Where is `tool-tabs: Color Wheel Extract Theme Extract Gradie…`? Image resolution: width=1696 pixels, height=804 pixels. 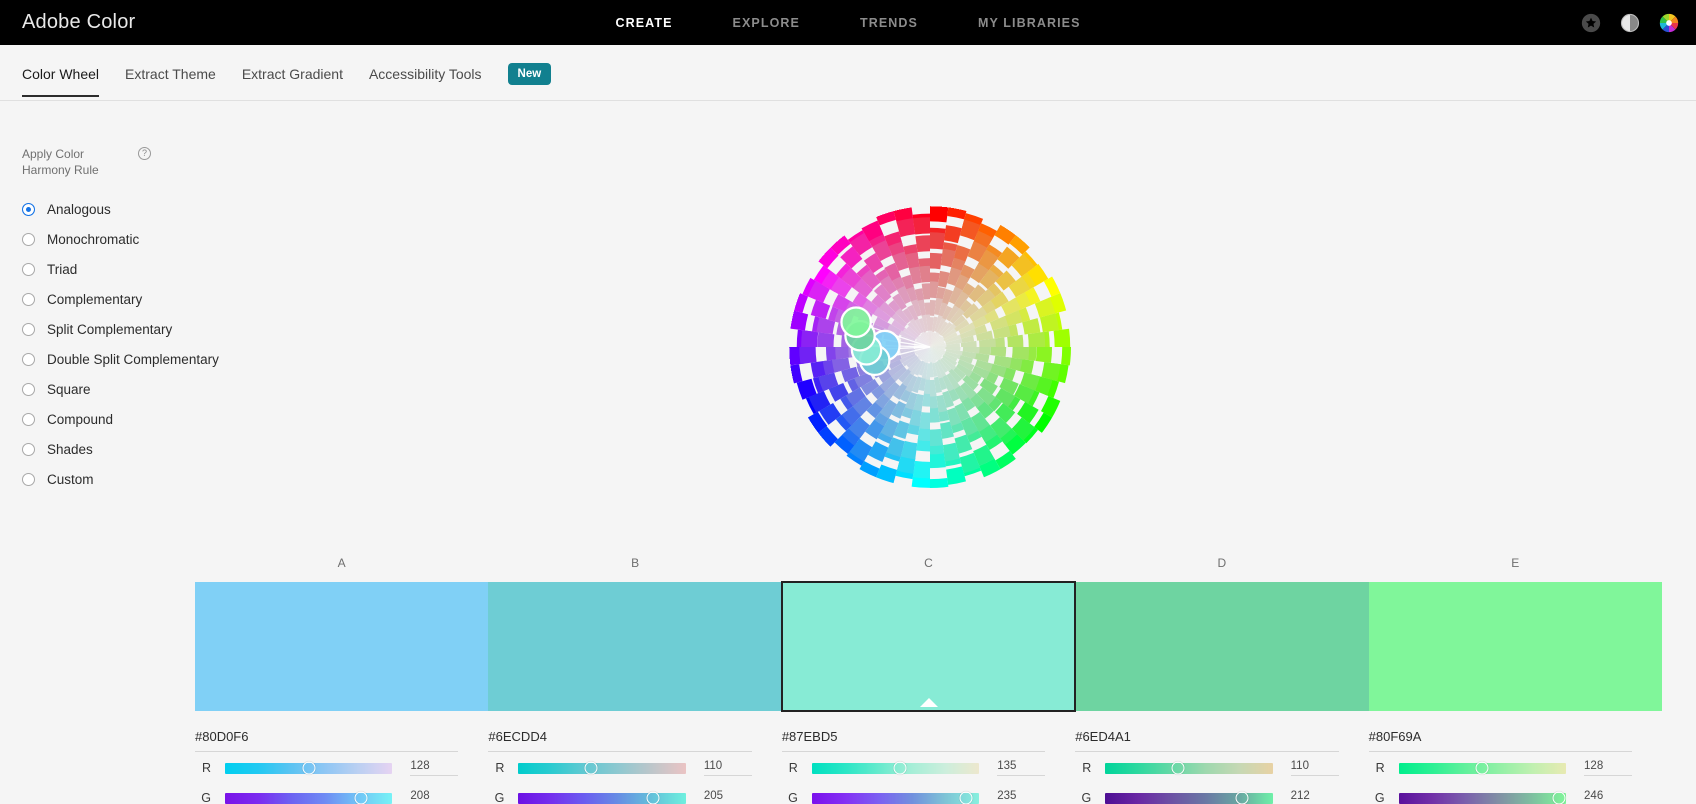 tool-tabs: Color Wheel Extract Theme Extract Gradie… is located at coordinates (848, 73).